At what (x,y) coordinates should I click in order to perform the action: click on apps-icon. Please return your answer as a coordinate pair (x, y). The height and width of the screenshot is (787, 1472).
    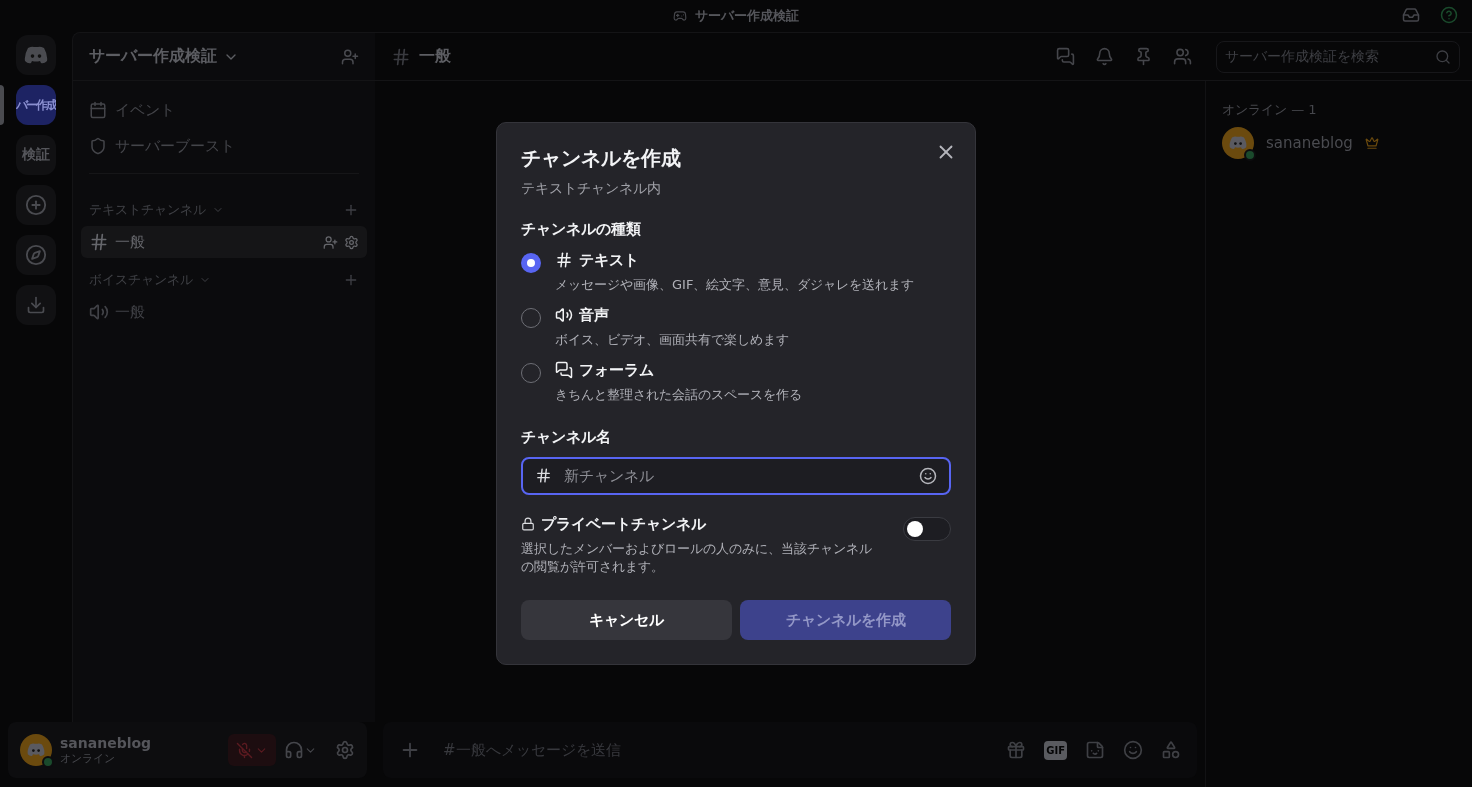
    Looking at the image, I should click on (1171, 750).